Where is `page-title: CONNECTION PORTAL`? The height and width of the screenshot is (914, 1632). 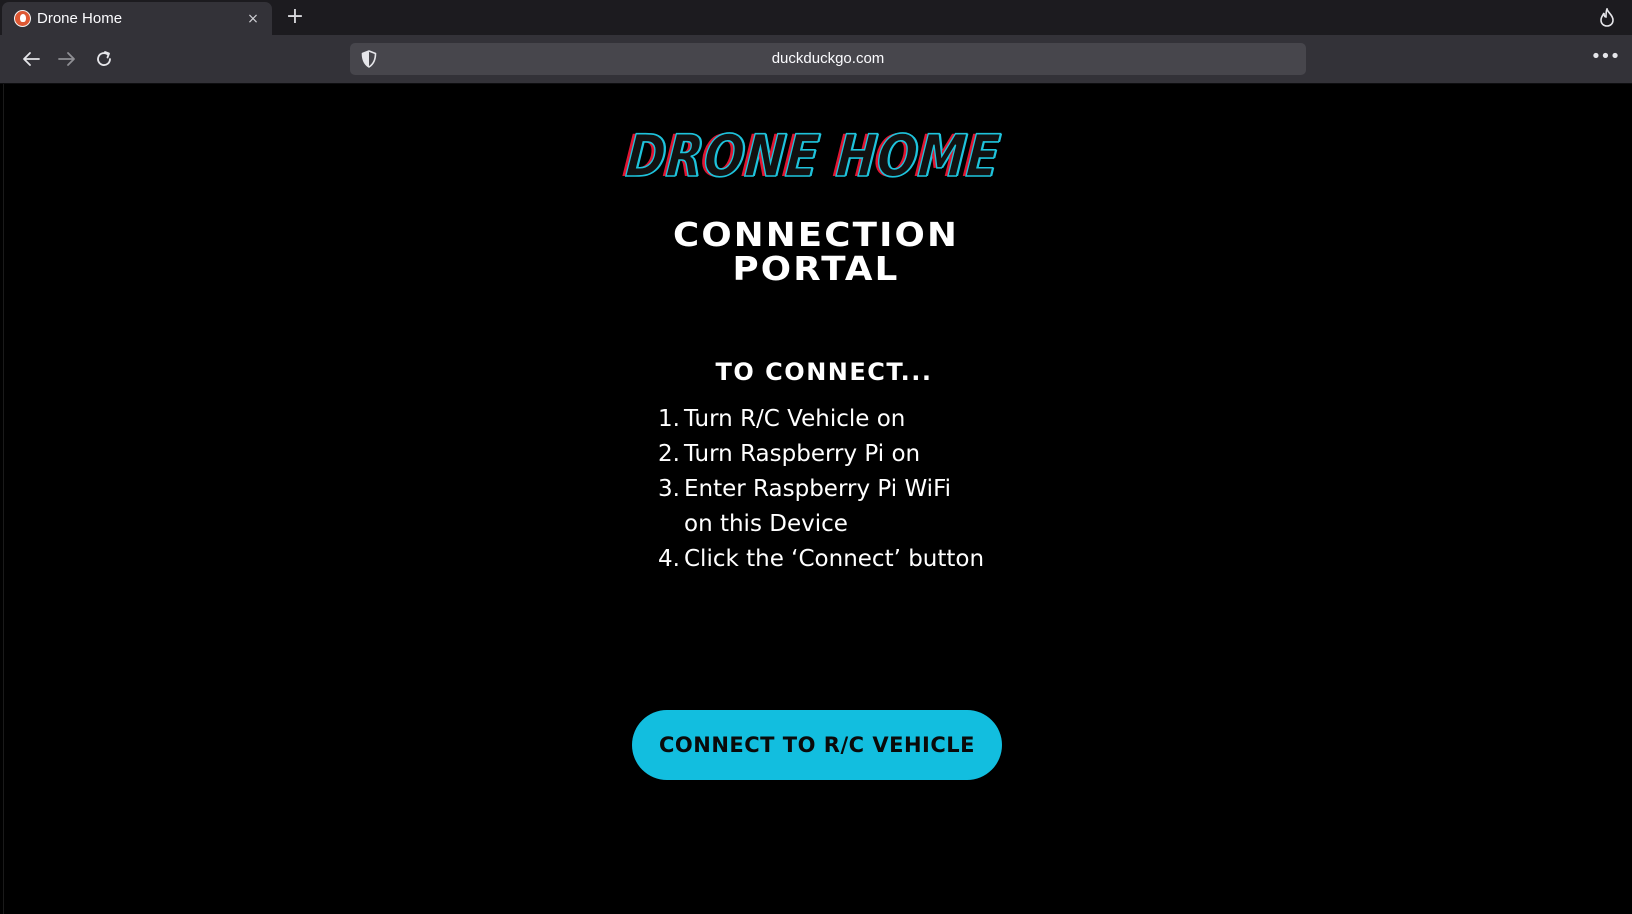
page-title: CONNECTION PORTAL is located at coordinates (816, 252).